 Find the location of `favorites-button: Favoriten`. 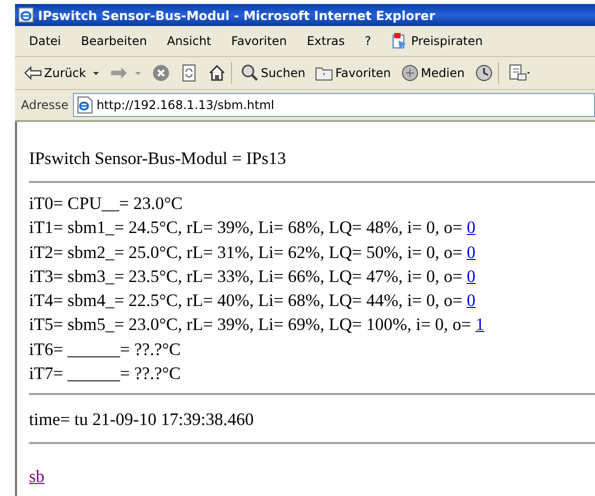

favorites-button: Favoriten is located at coordinates (353, 73).